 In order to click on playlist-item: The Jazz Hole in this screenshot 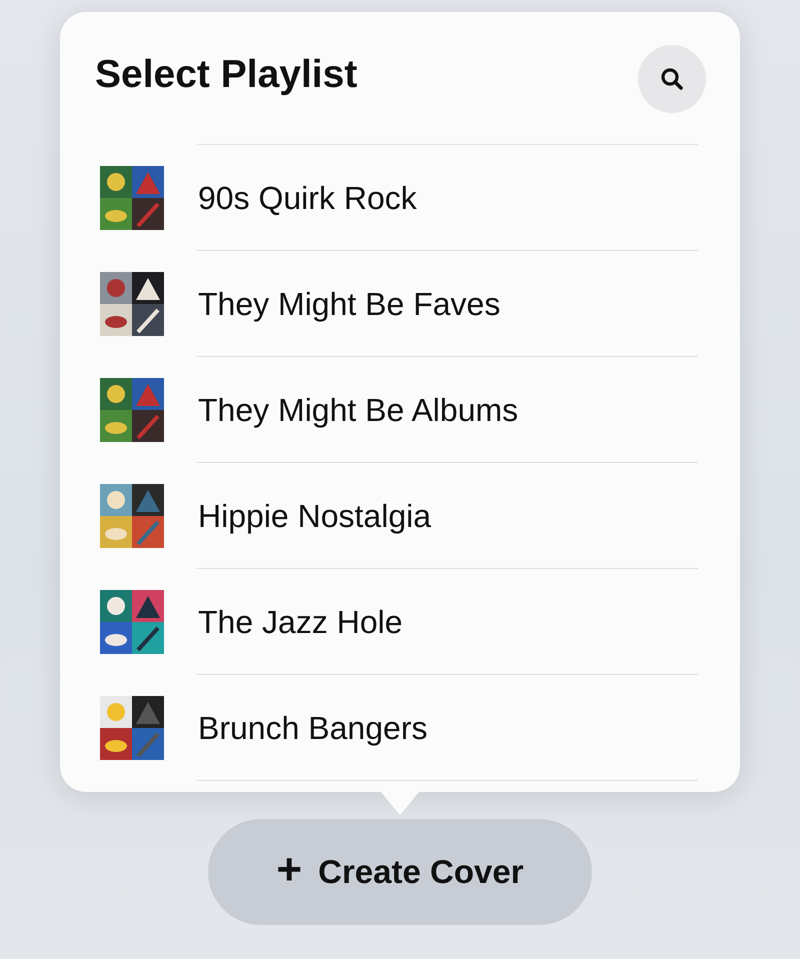, I will do `click(399, 622)`.